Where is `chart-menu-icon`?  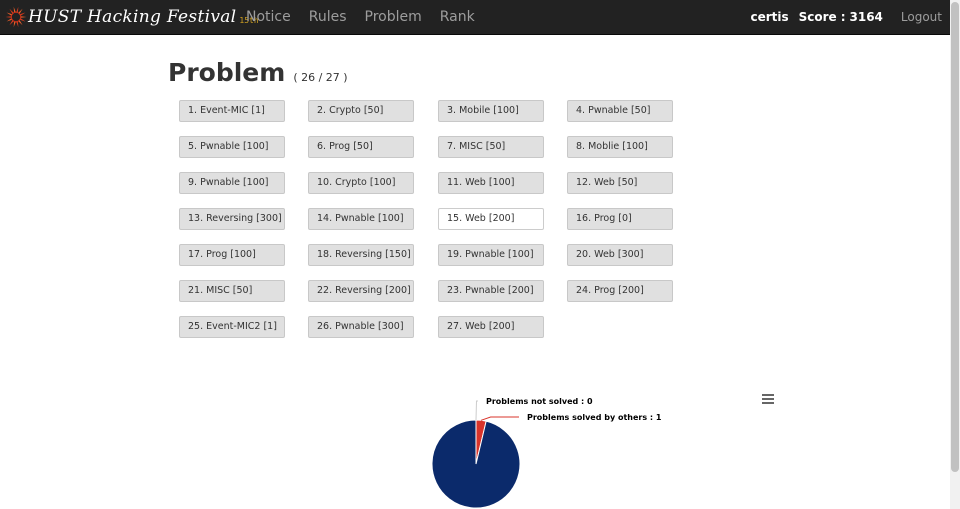
chart-menu-icon is located at coordinates (768, 400).